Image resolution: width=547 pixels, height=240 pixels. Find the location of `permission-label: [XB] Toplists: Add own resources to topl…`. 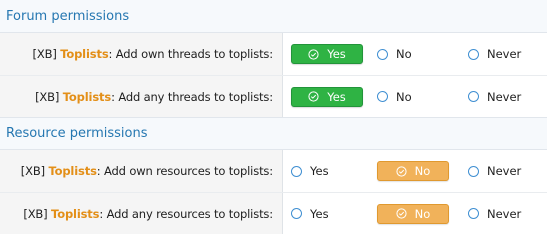

permission-label: [XB] Toplists: Add own resources to topl… is located at coordinates (141, 171).